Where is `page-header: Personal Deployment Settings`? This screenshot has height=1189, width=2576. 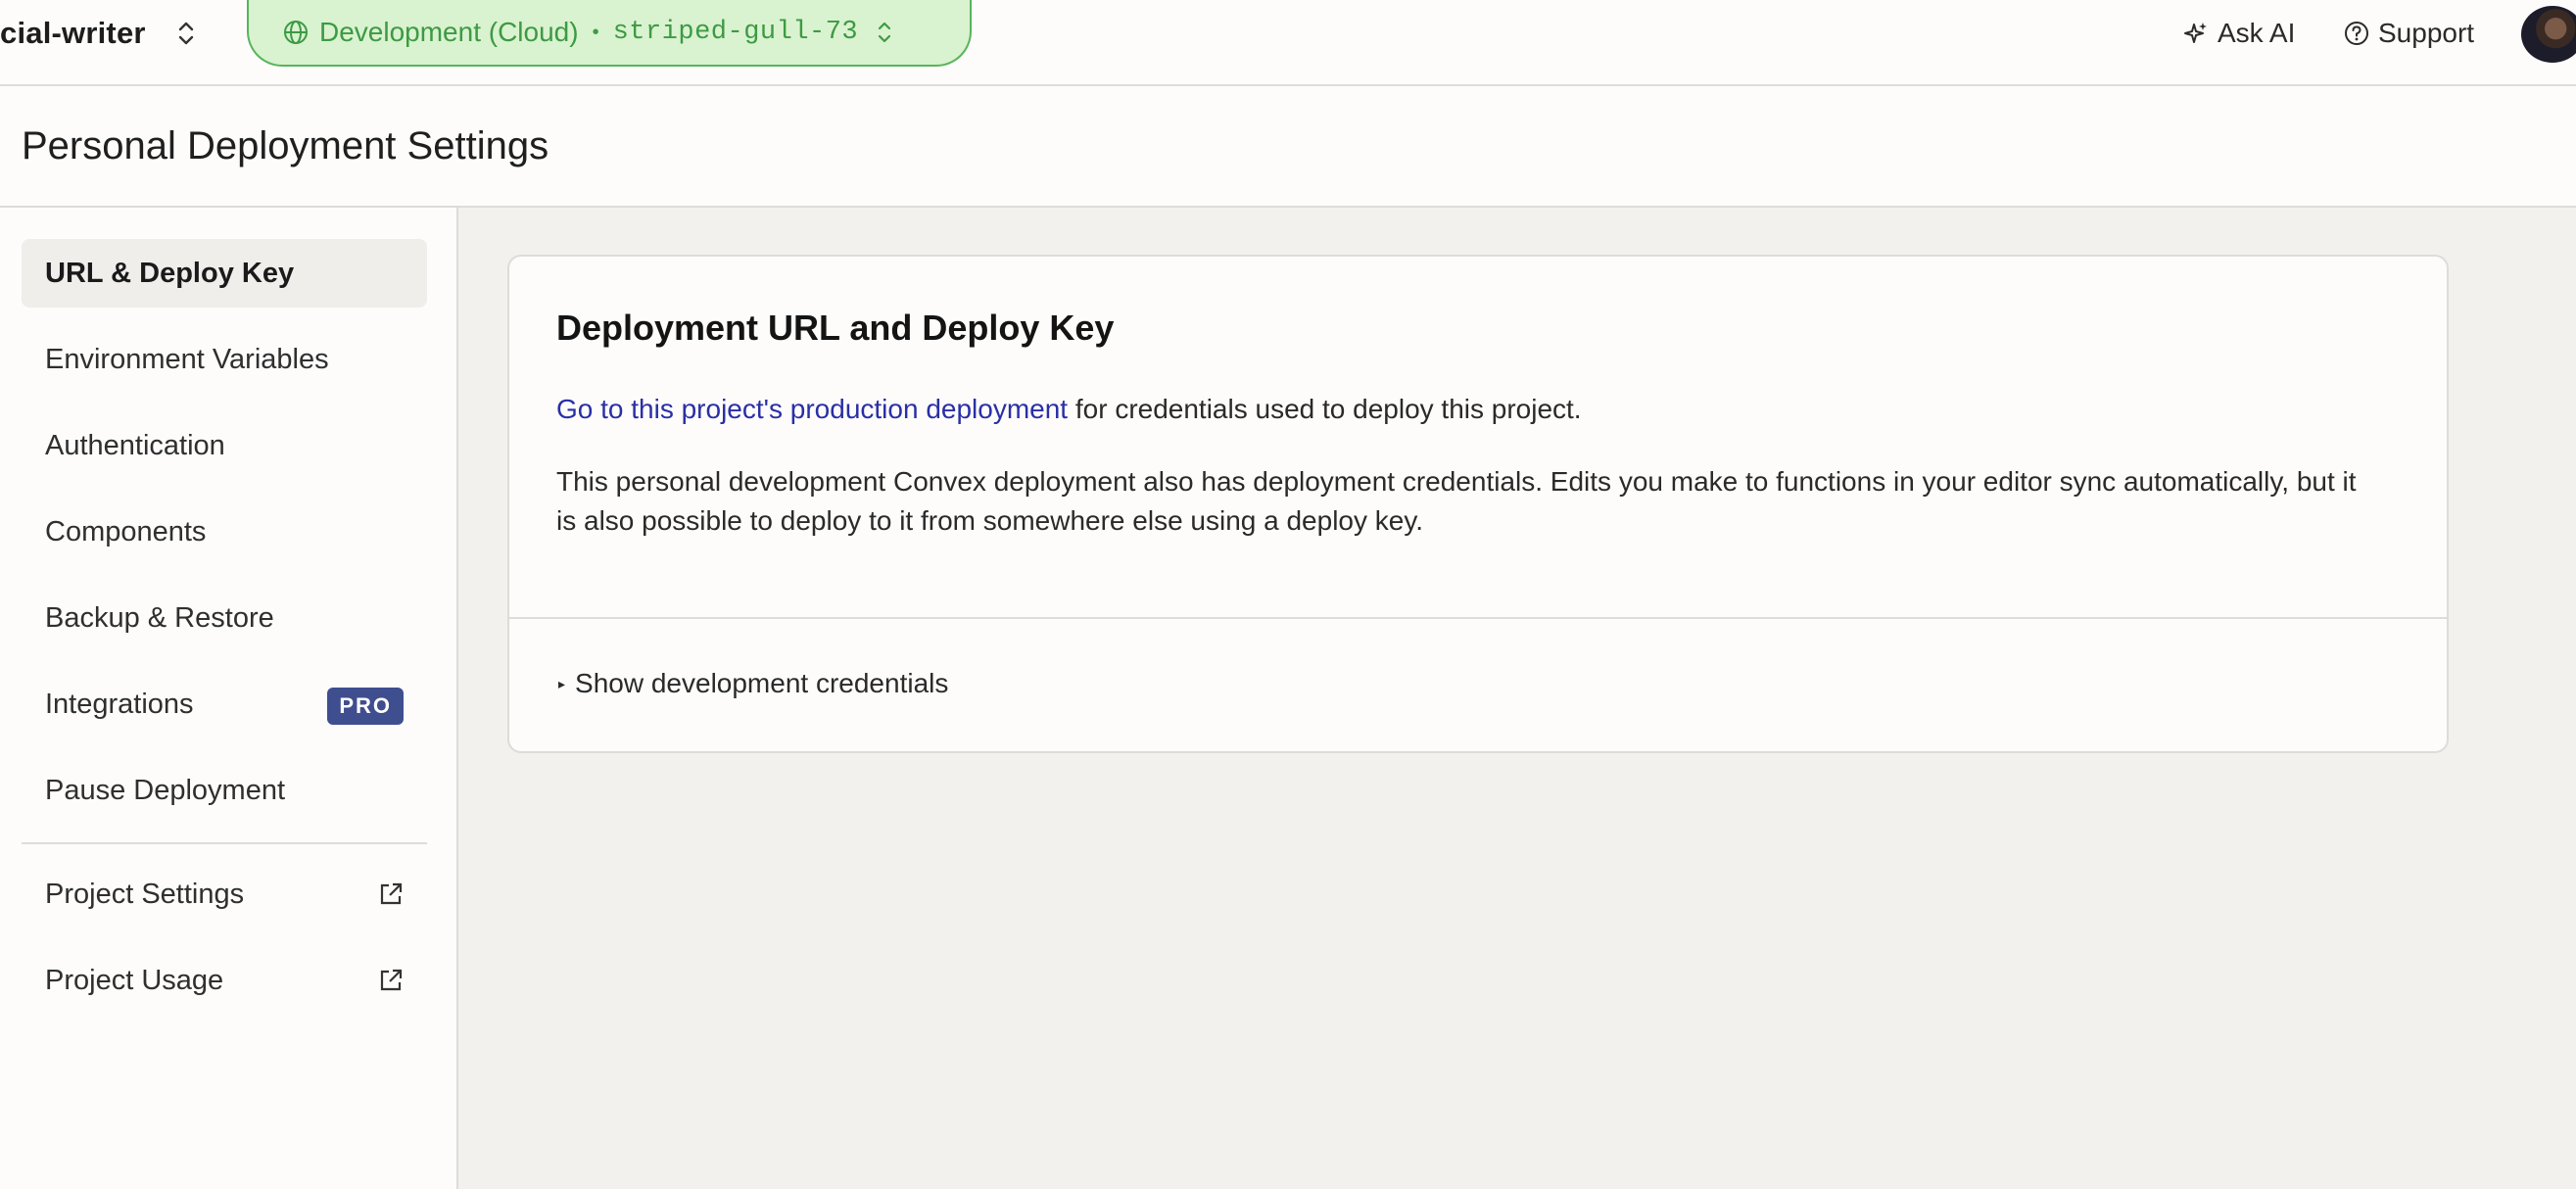 page-header: Personal Deployment Settings is located at coordinates (1288, 147).